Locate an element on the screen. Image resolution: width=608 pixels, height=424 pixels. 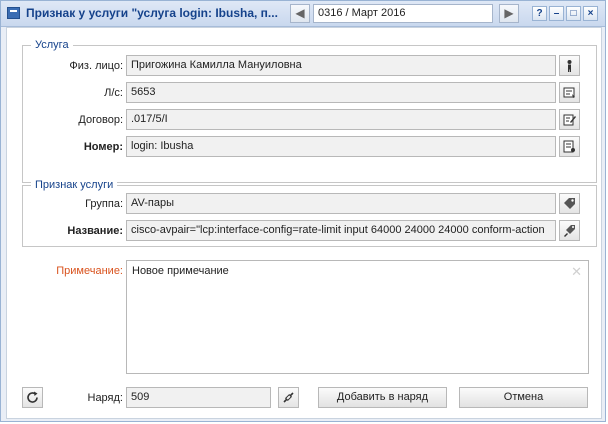
person-field: Пригожина Камилла Мануиловна is located at coordinates (341, 65).